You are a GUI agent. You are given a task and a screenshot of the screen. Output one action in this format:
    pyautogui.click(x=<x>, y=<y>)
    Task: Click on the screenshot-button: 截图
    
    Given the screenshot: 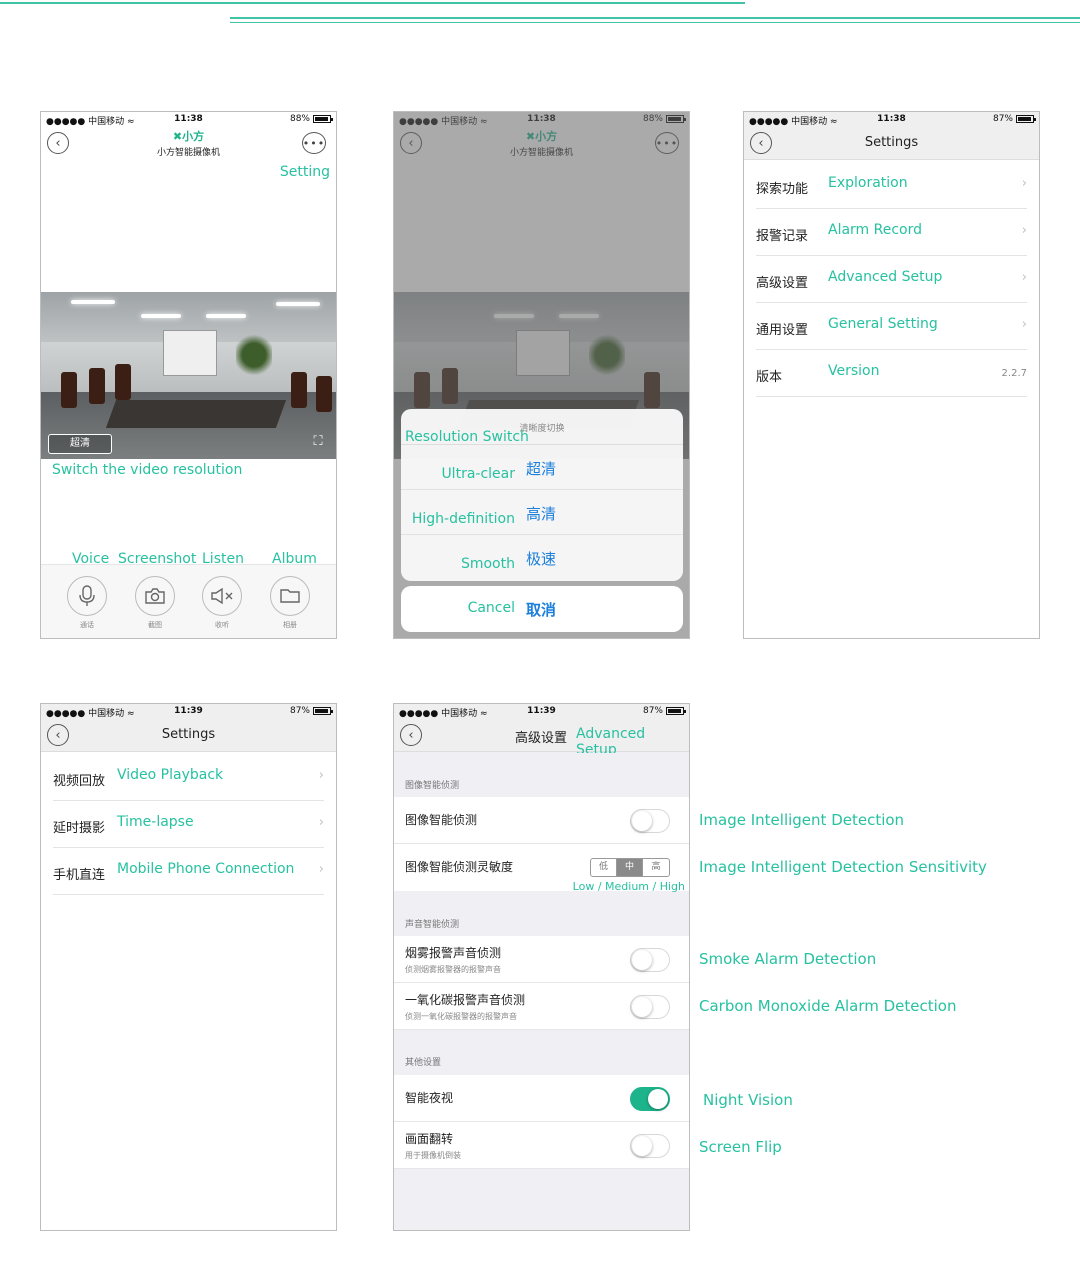 What is the action you would take?
    pyautogui.click(x=155, y=603)
    